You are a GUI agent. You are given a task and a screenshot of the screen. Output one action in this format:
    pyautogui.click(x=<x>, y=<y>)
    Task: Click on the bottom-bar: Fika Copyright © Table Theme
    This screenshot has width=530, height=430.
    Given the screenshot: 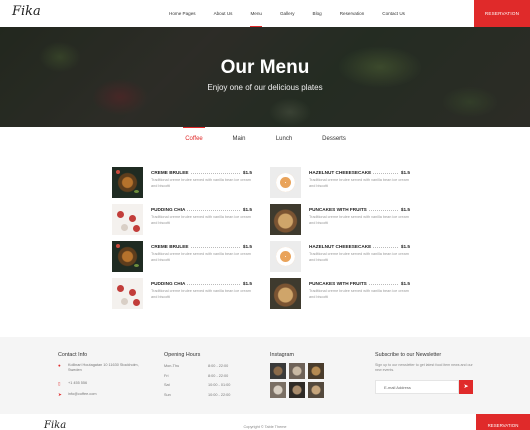 What is the action you would take?
    pyautogui.click(x=265, y=422)
    